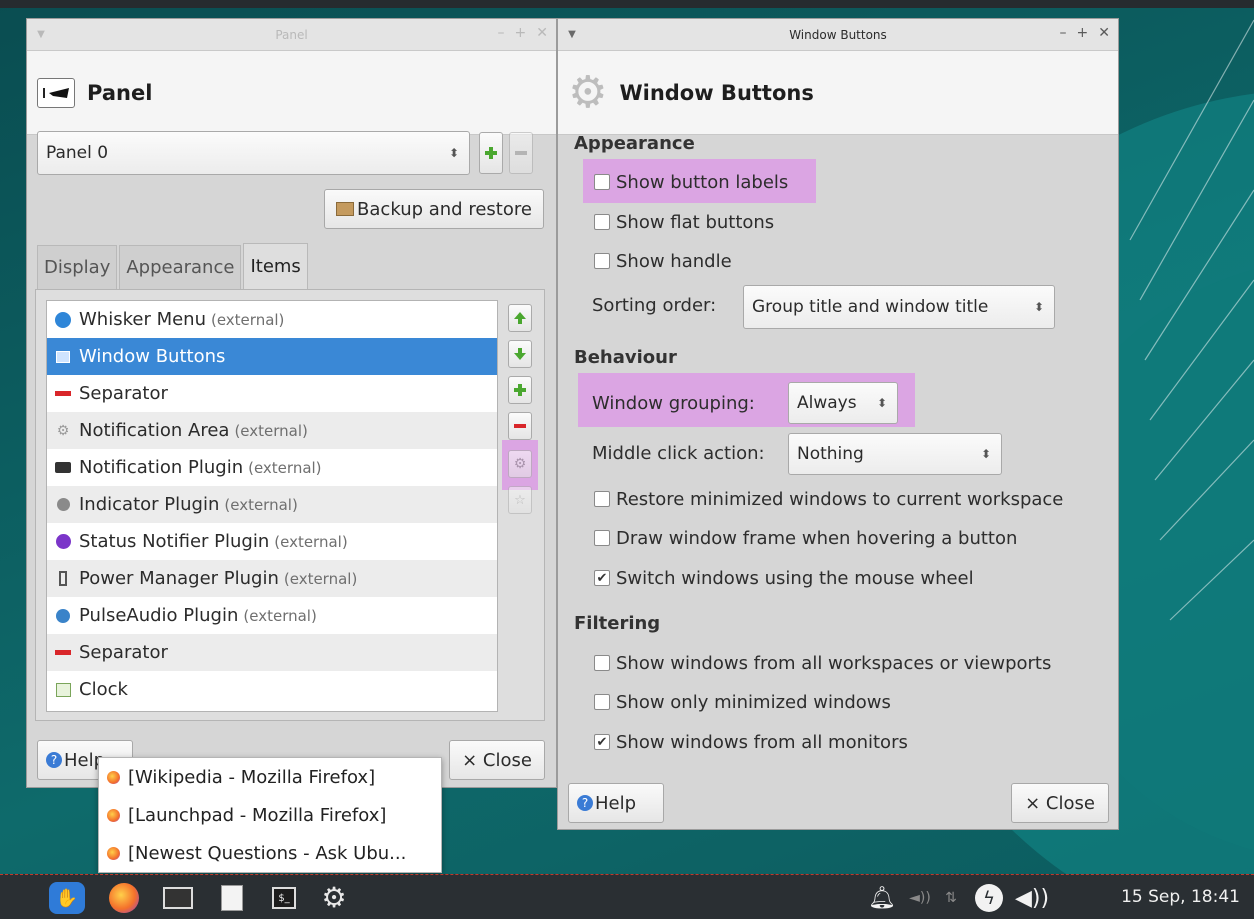  I want to click on volume-muted-icon: ◄)), so click(920, 898).